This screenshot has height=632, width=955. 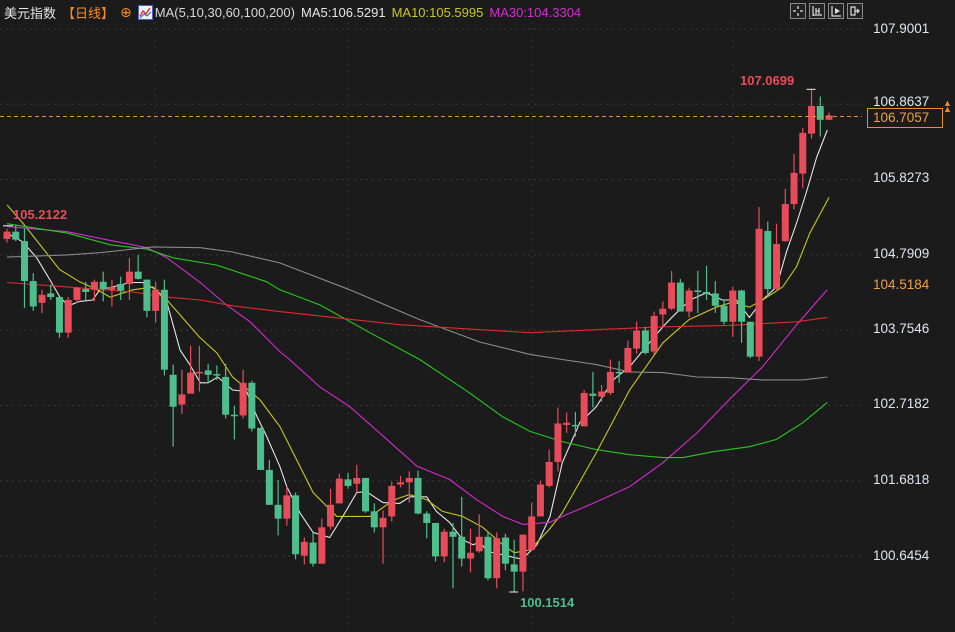 What do you see at coordinates (817, 11) in the screenshot?
I see `zoom-to-start-icon` at bounding box center [817, 11].